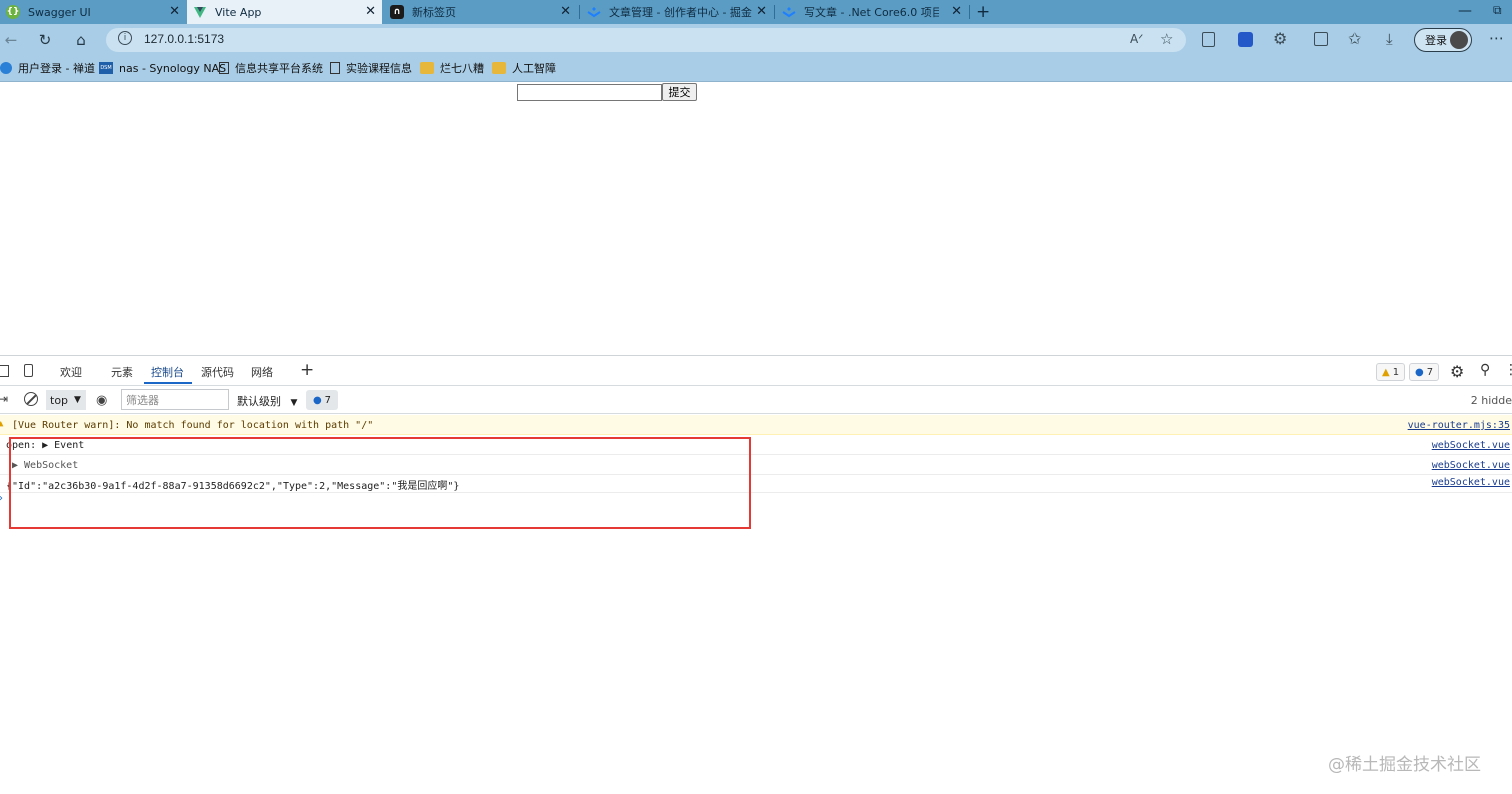  I want to click on filtered-message-count: ● 7, so click(322, 400).